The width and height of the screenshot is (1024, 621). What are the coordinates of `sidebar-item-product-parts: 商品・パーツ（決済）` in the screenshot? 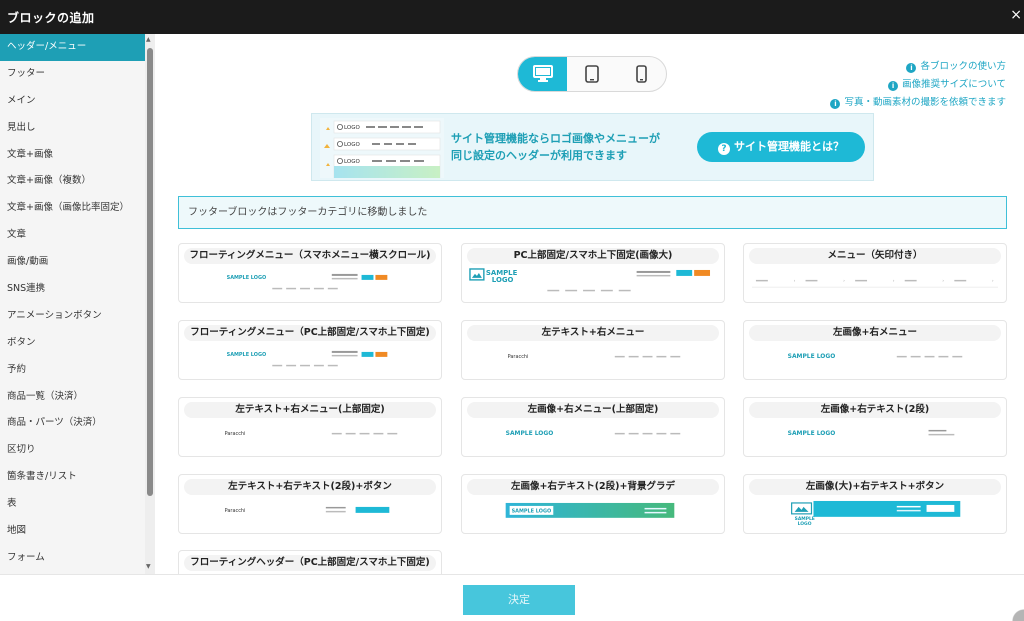 It's located at (77, 423).